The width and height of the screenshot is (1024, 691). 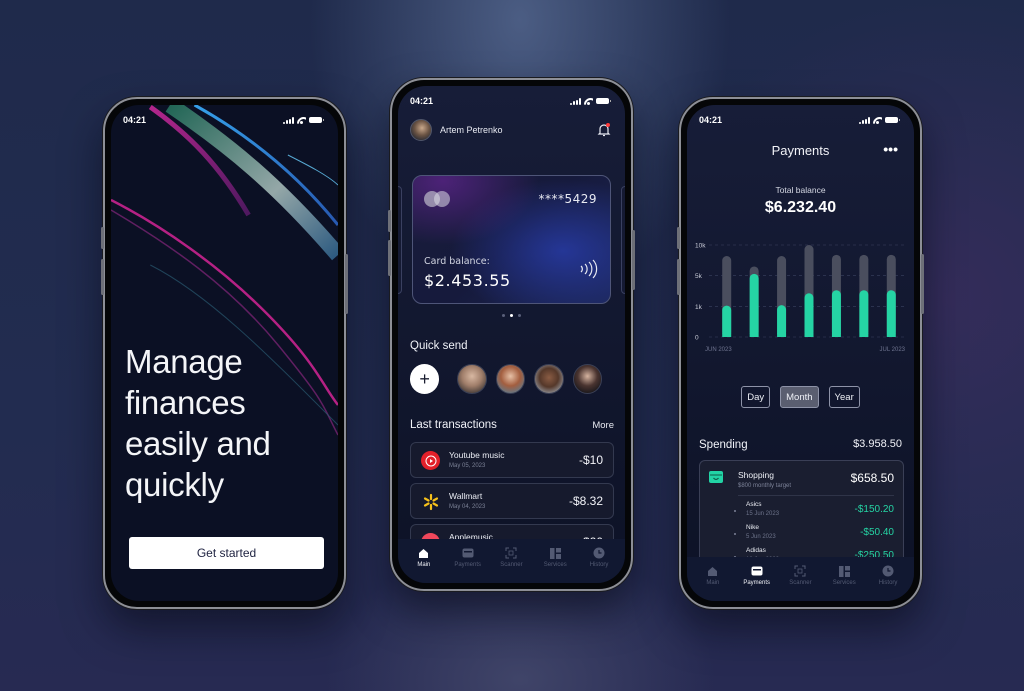 I want to click on spending-item: Nike 5 Jun 2023 -$50.40, so click(x=814, y=535).